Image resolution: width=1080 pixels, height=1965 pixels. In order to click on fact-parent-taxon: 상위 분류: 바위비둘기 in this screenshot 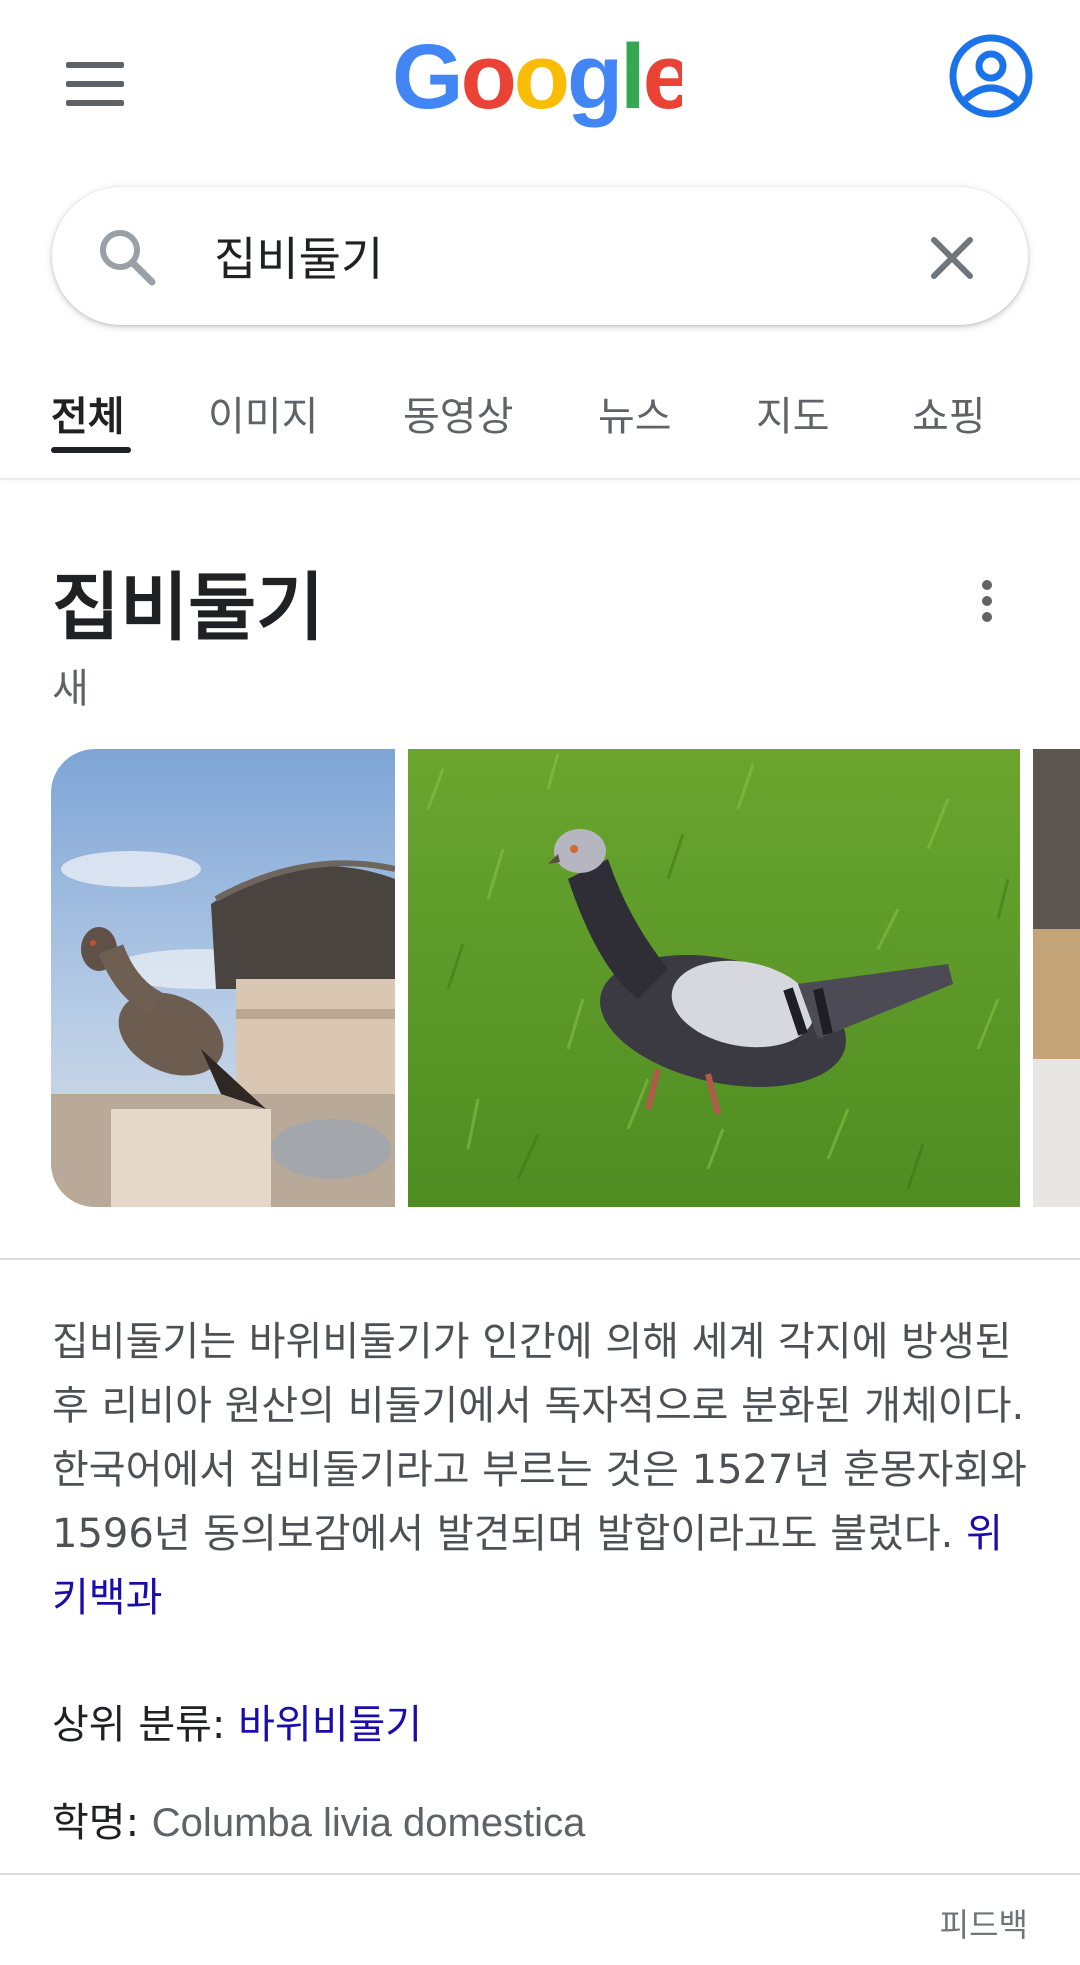, I will do `click(237, 1721)`.